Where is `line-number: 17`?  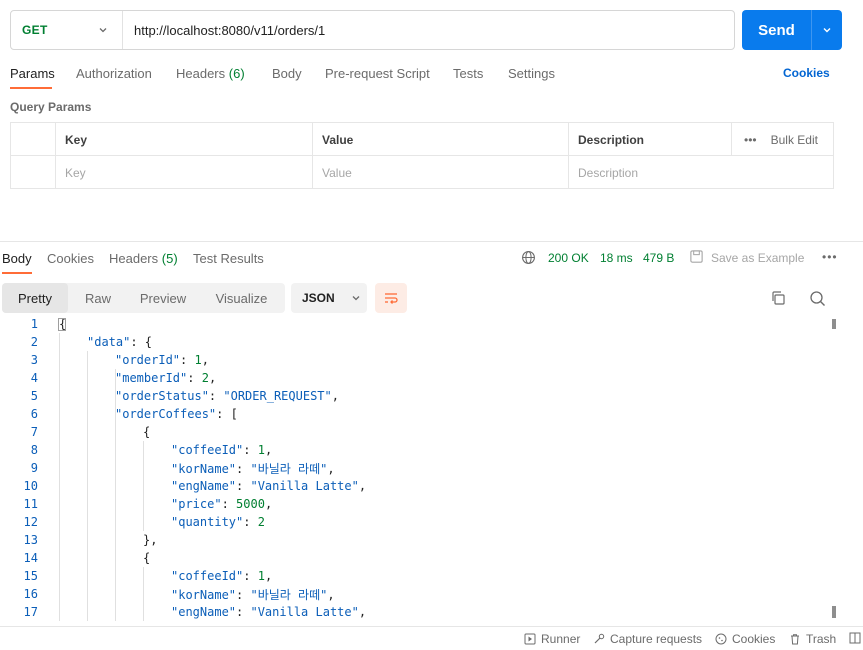
line-number: 17 is located at coordinates (30, 612).